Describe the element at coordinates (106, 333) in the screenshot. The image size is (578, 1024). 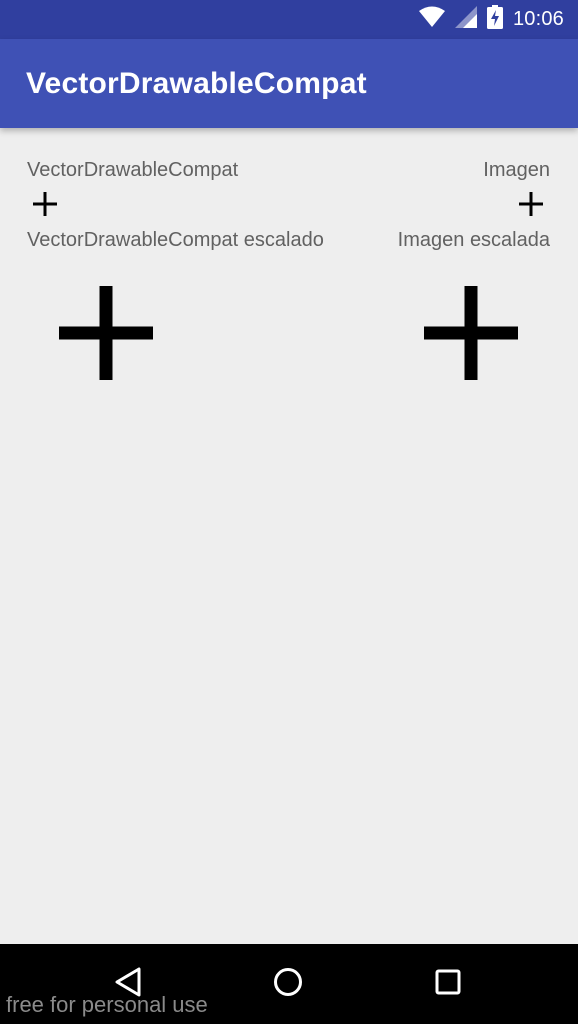
I see `vector-plus-large-icon` at that location.